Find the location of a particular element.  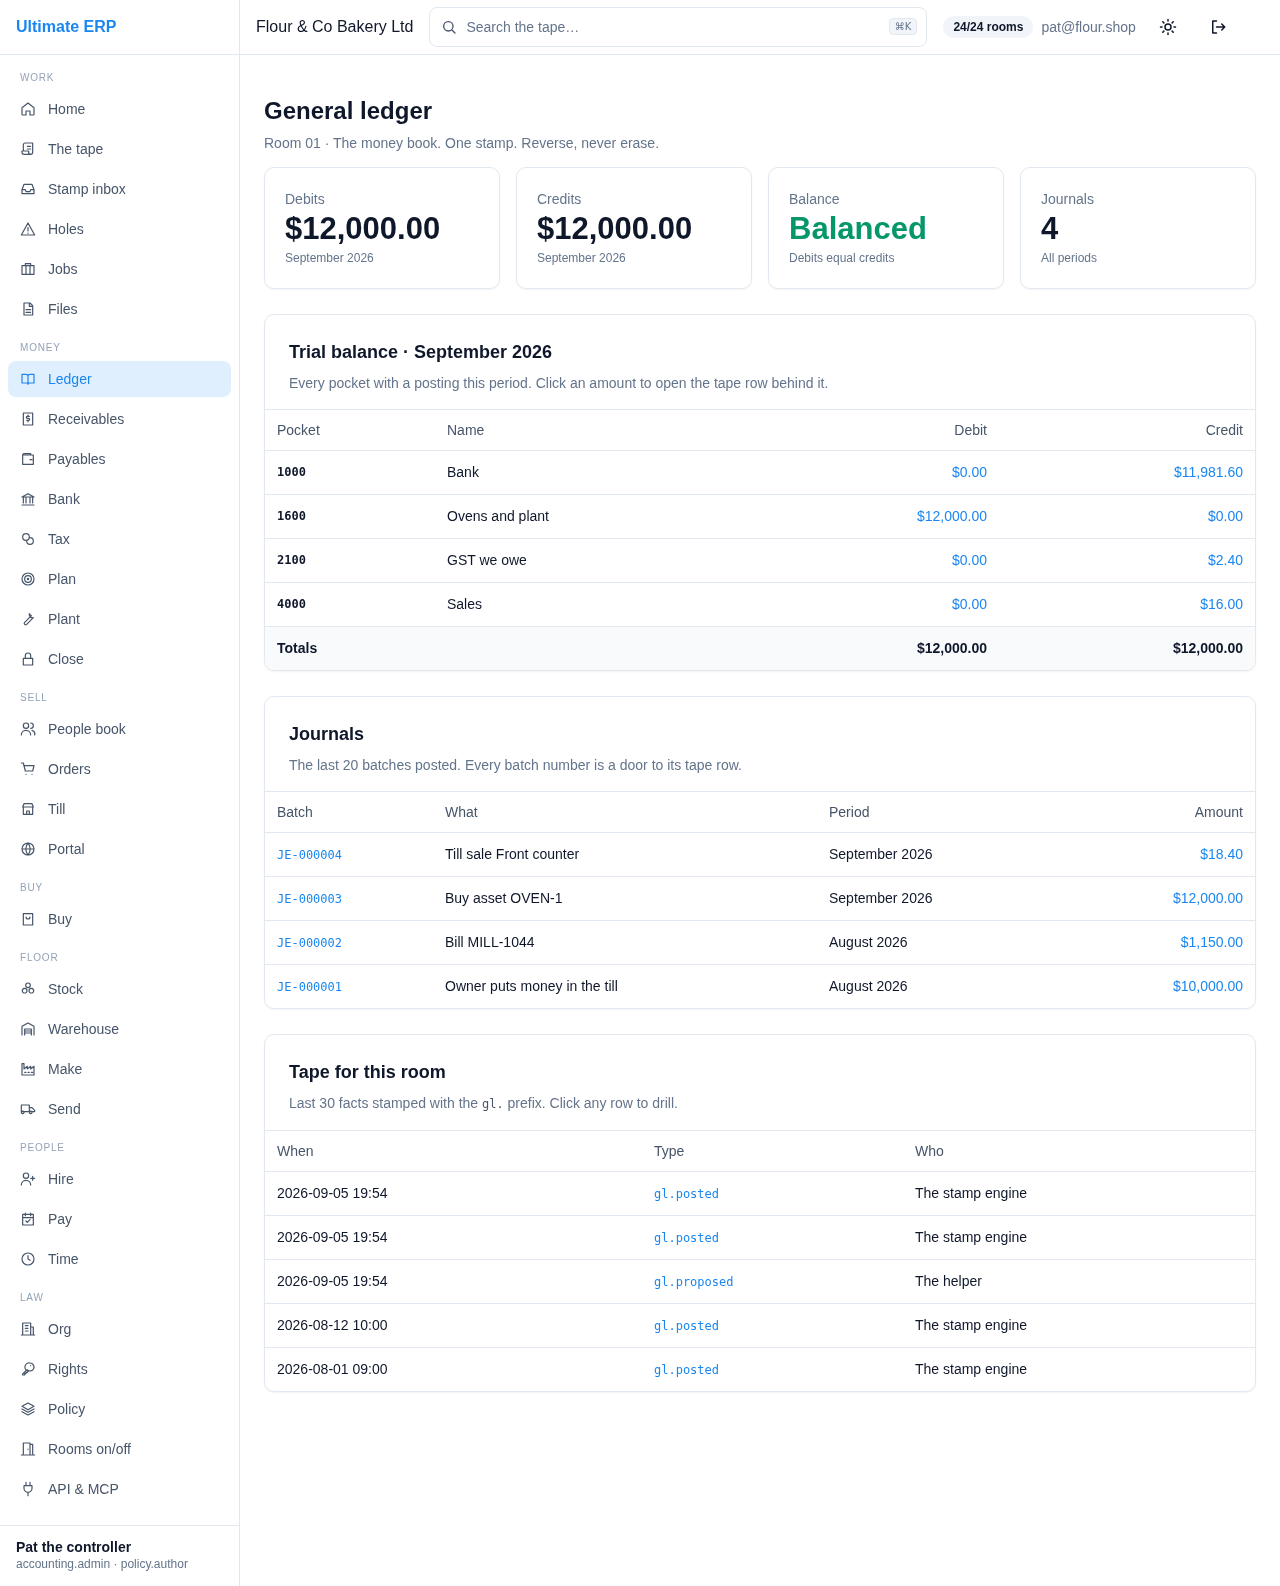

sidebar-item: Send is located at coordinates (119, 1109).